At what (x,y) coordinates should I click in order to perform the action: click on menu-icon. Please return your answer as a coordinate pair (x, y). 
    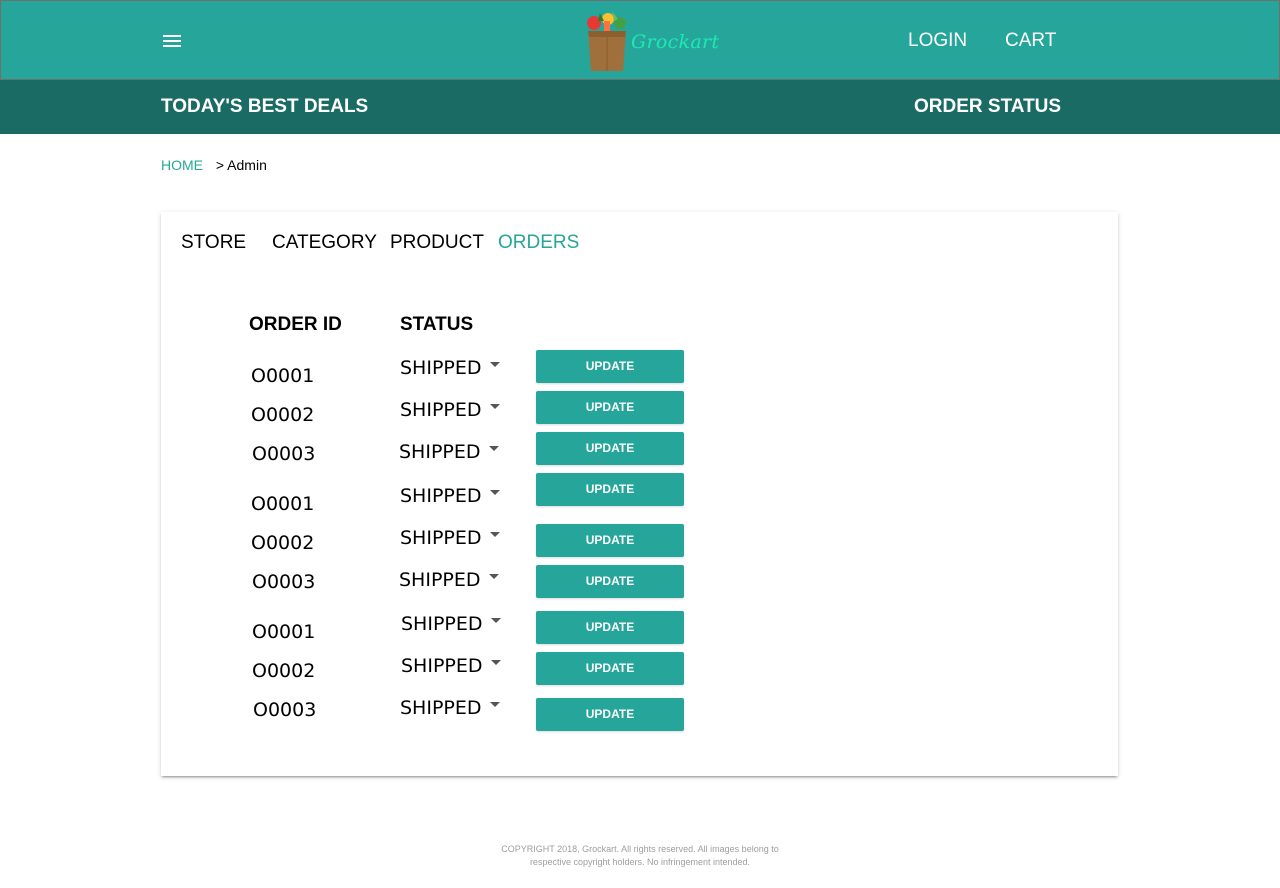
    Looking at the image, I should click on (172, 41).